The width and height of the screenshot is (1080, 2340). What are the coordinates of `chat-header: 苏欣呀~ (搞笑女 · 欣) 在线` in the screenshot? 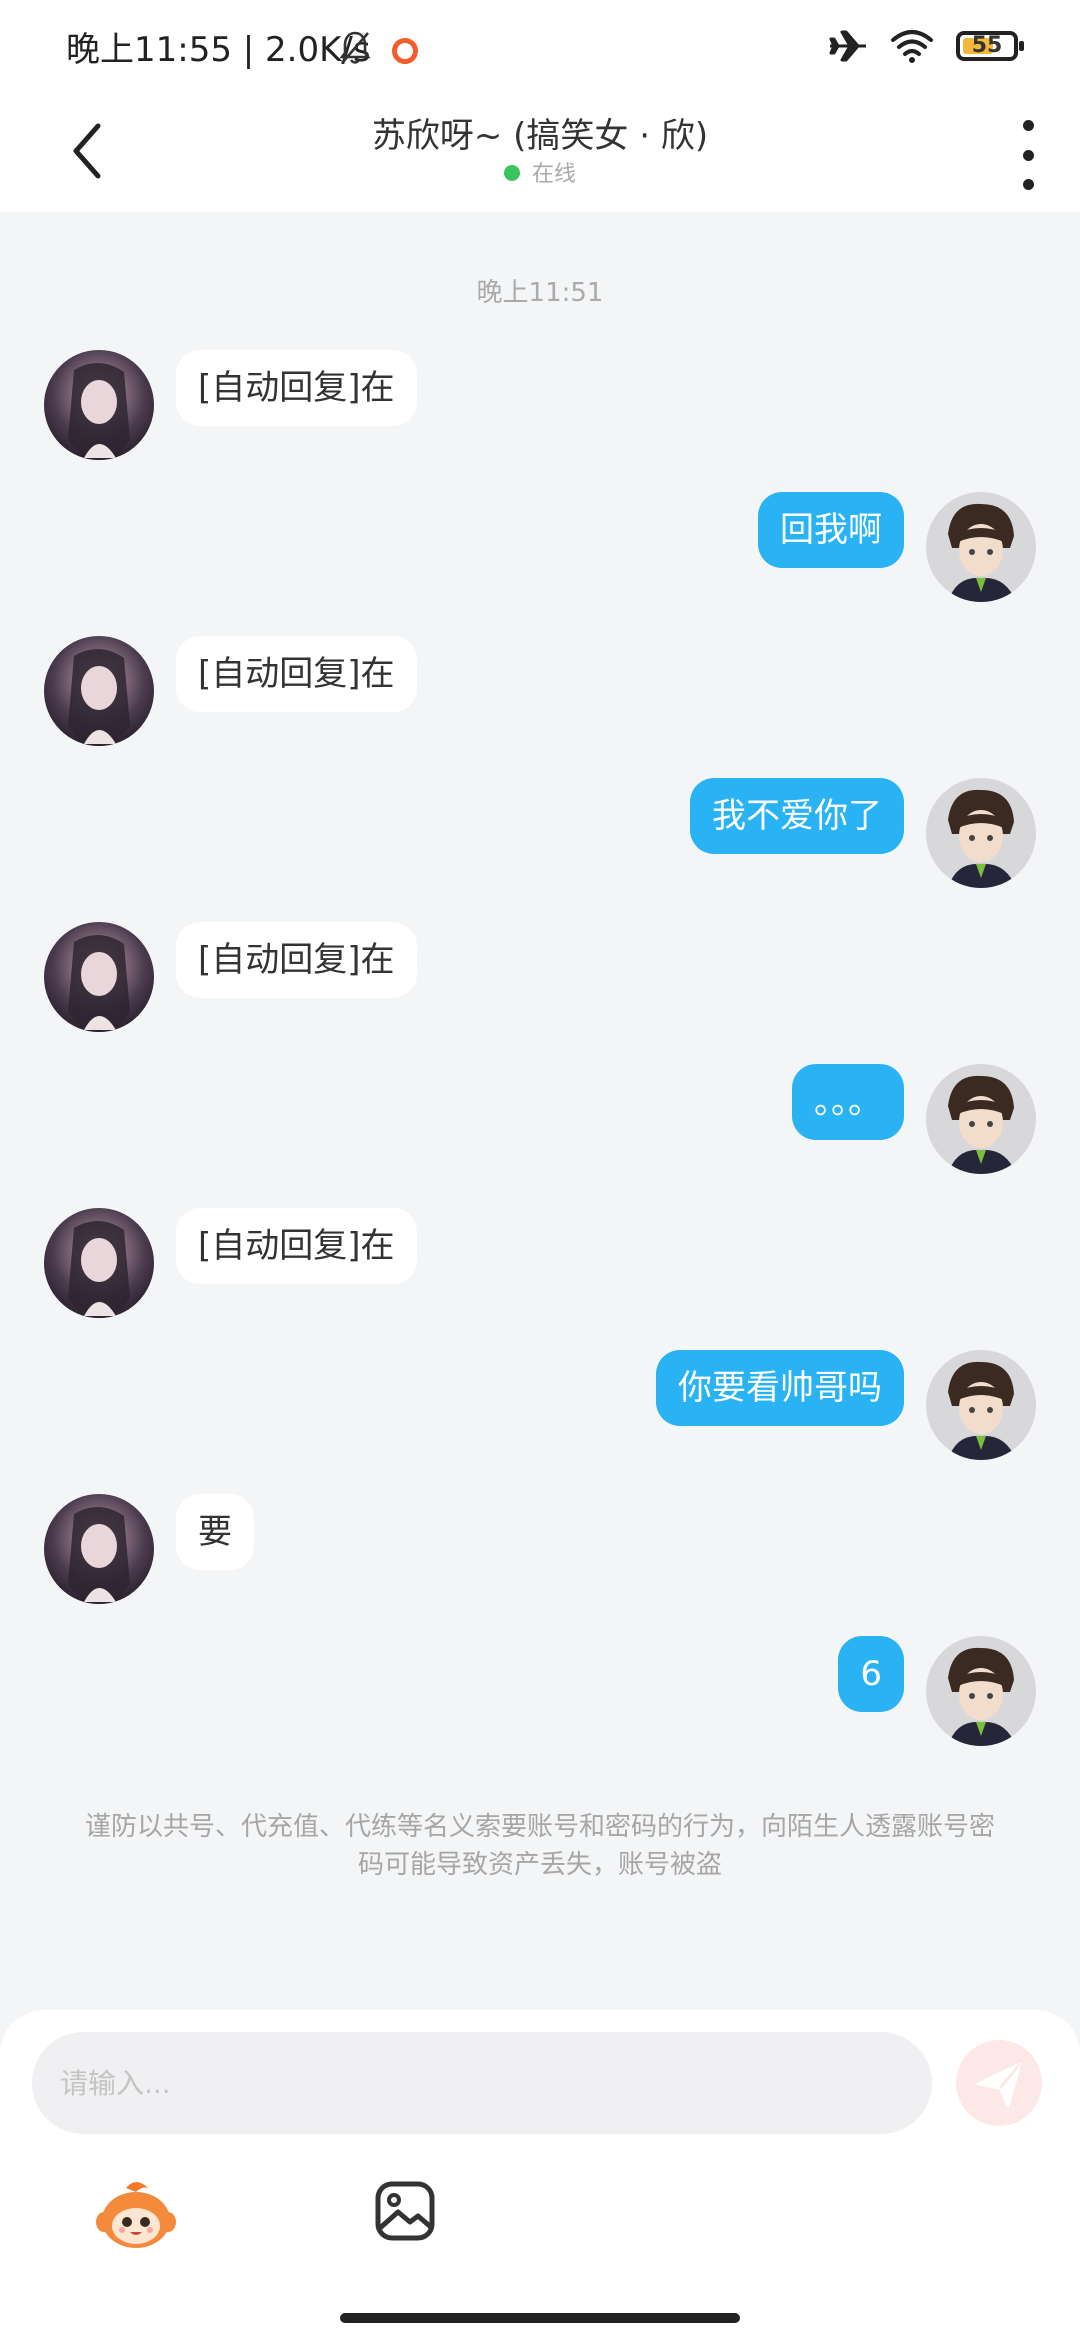 It's located at (540, 154).